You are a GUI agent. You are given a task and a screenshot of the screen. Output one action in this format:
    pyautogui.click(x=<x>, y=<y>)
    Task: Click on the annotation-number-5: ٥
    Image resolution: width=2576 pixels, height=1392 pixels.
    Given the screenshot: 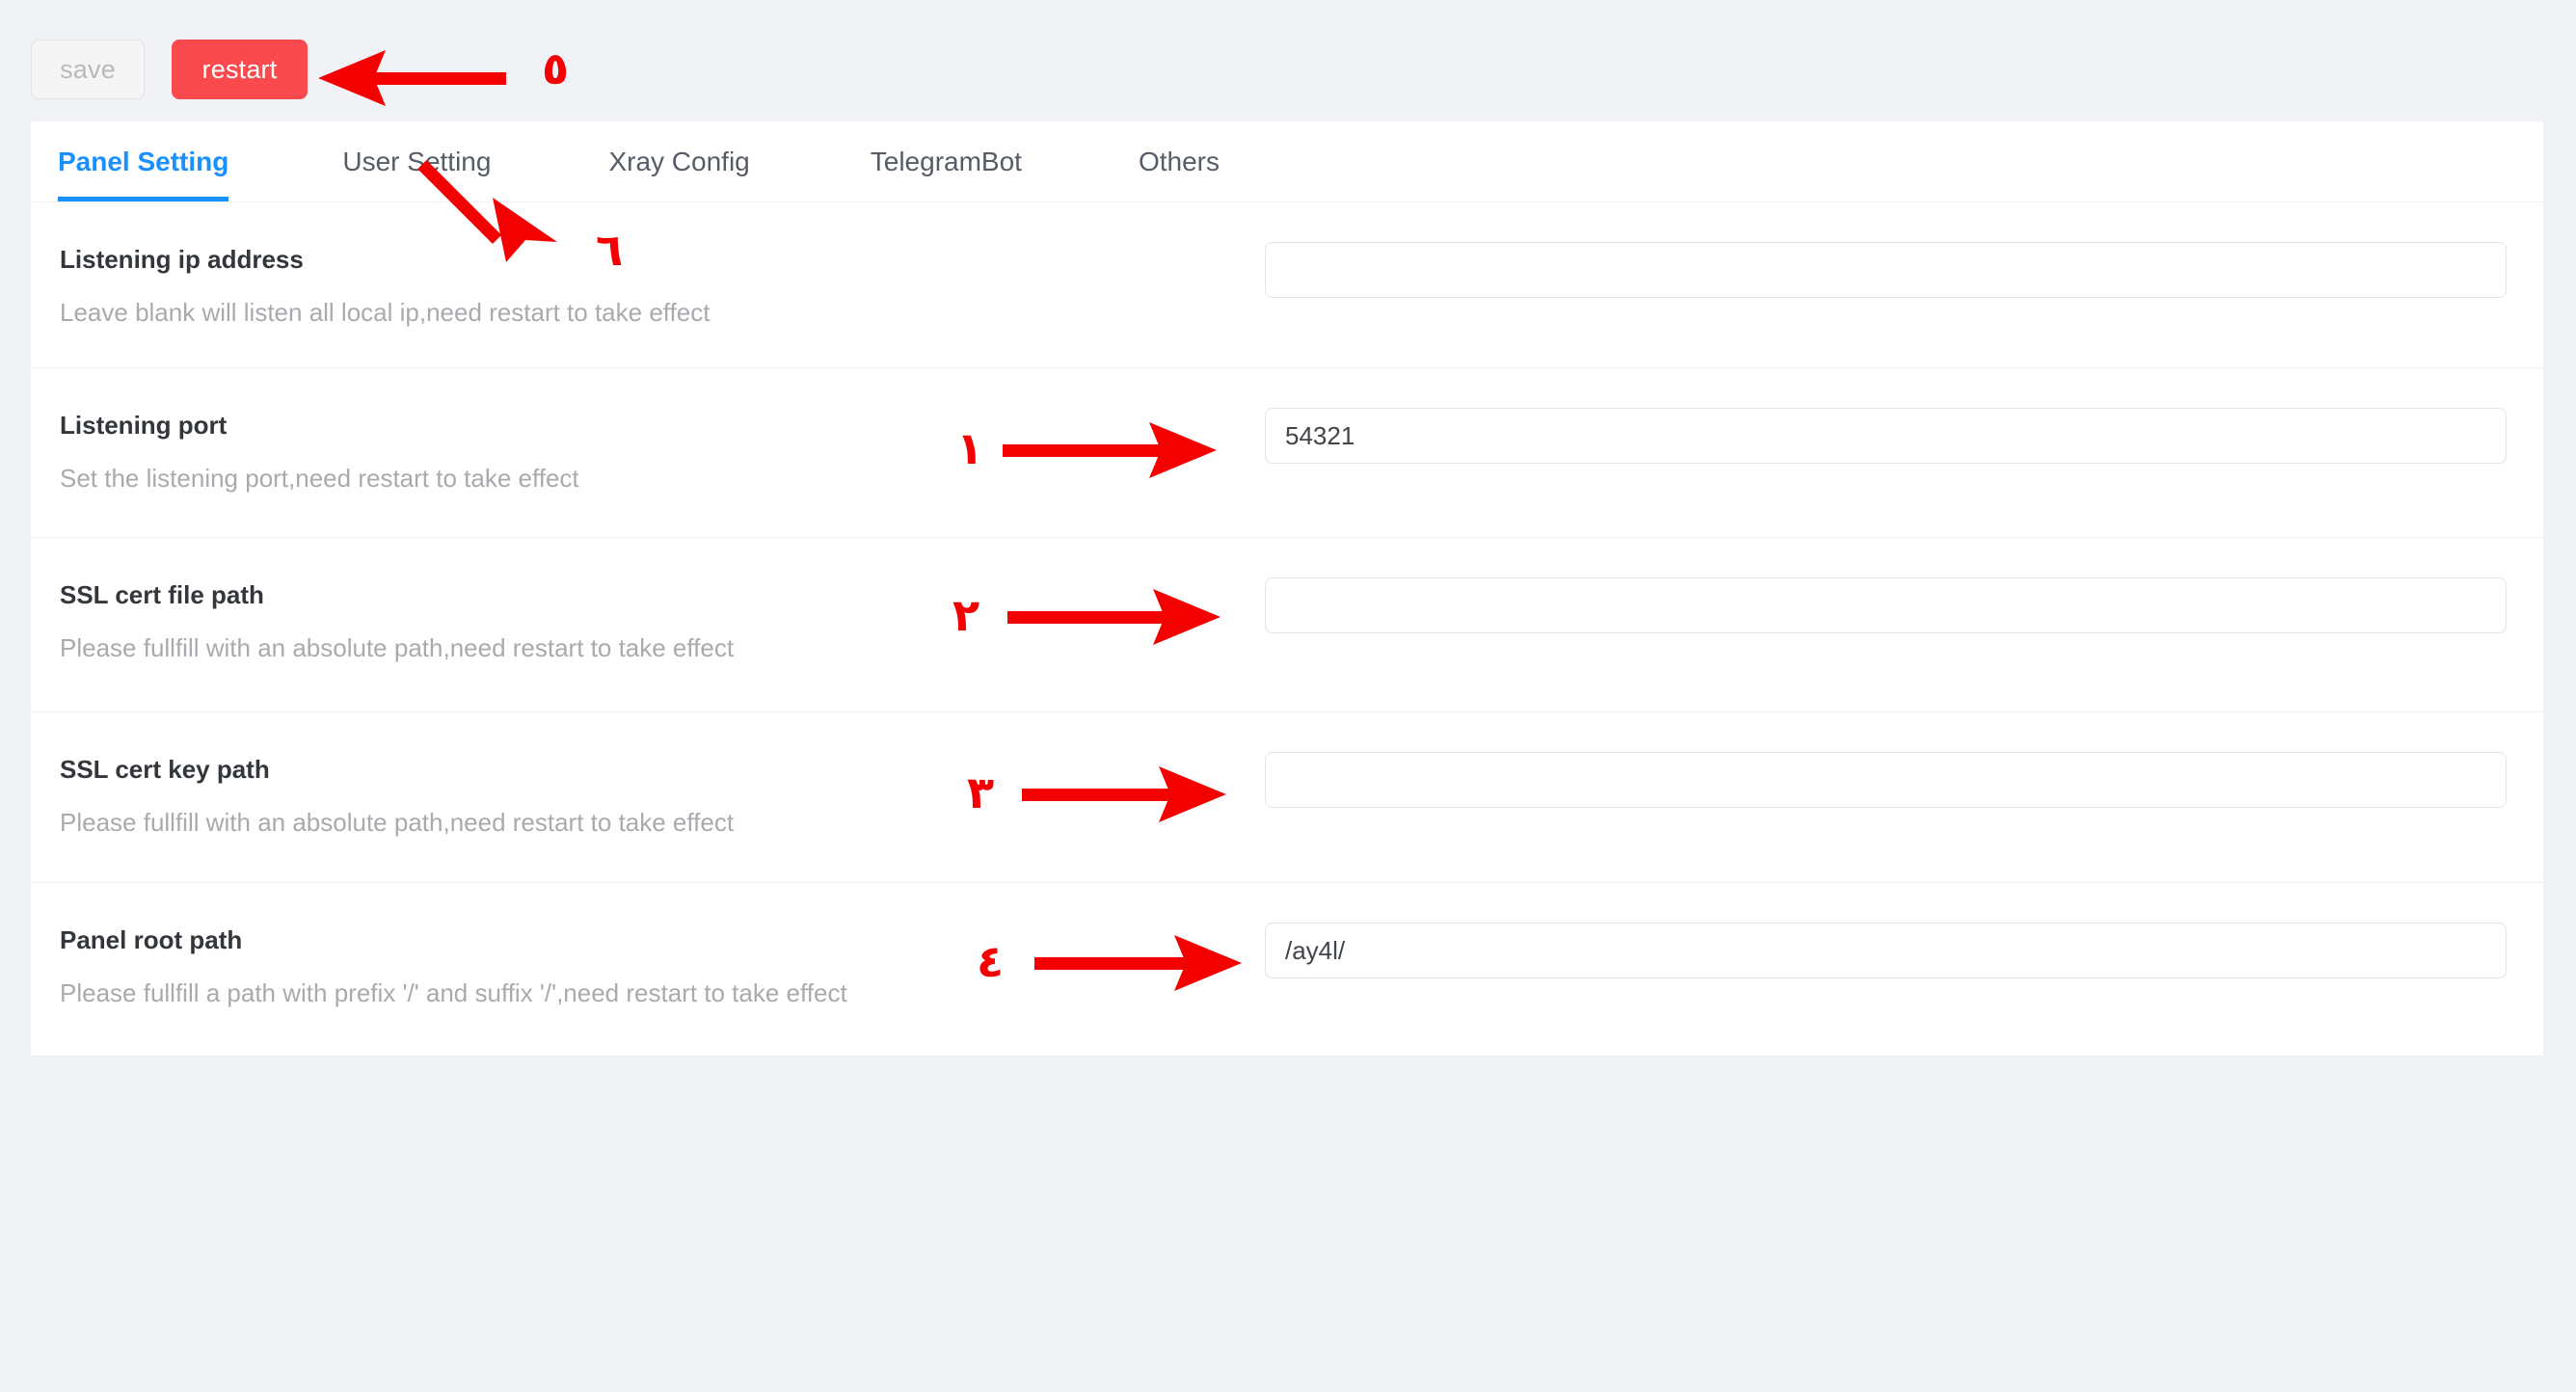 What is the action you would take?
    pyautogui.click(x=556, y=68)
    